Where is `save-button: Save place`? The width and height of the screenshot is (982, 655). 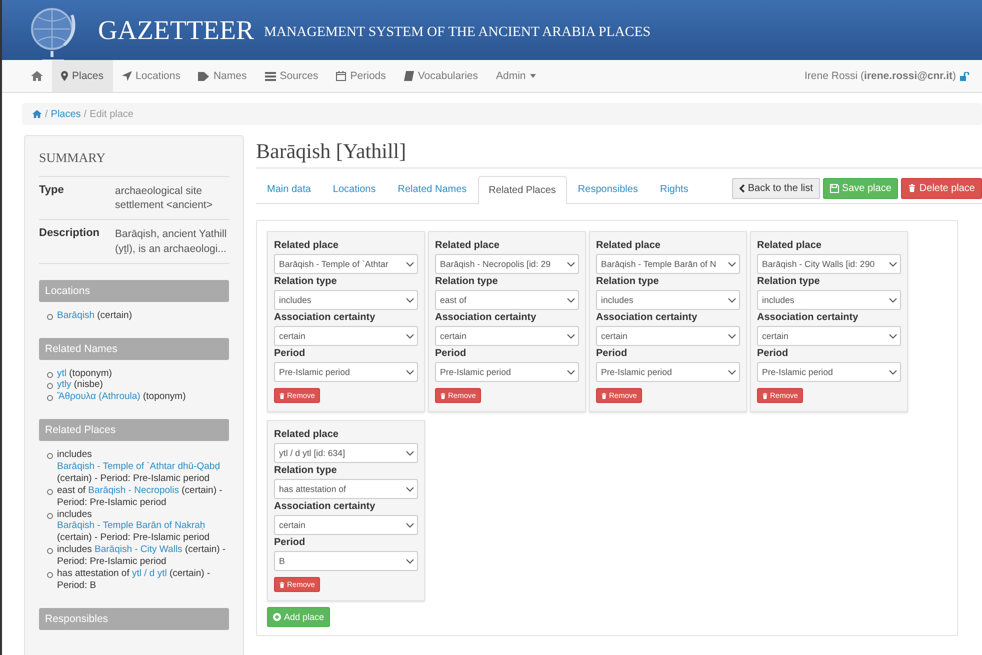 save-button: Save place is located at coordinates (860, 188).